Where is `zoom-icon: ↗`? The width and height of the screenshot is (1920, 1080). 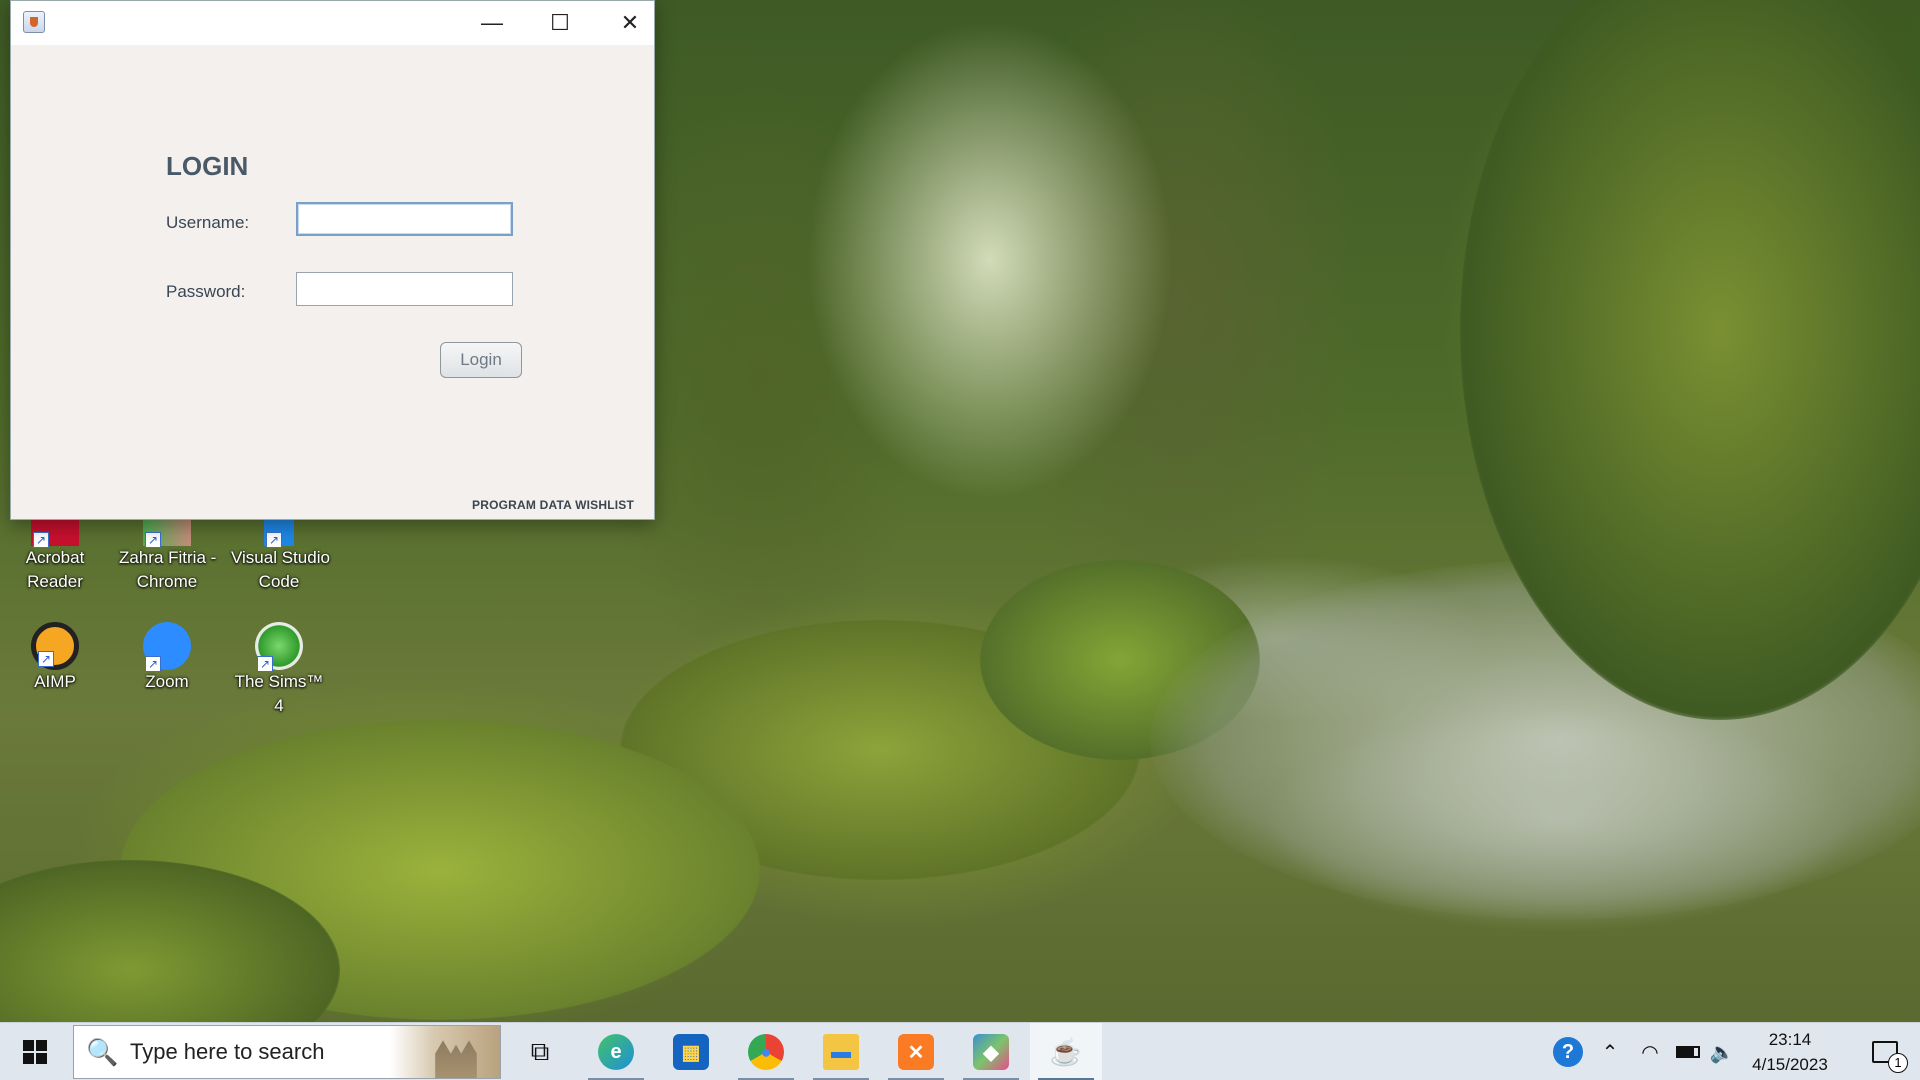
zoom-icon: ↗ is located at coordinates (167, 647).